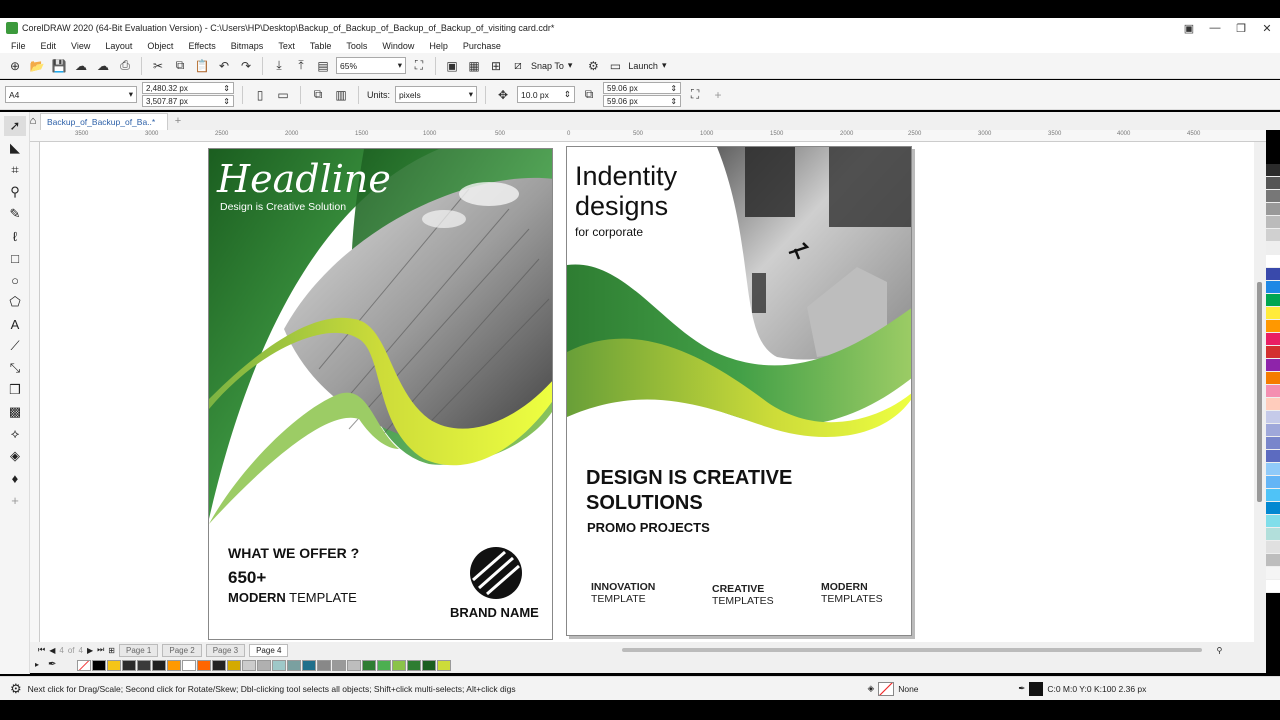  I want to click on save-icon: 💾, so click(59, 66).